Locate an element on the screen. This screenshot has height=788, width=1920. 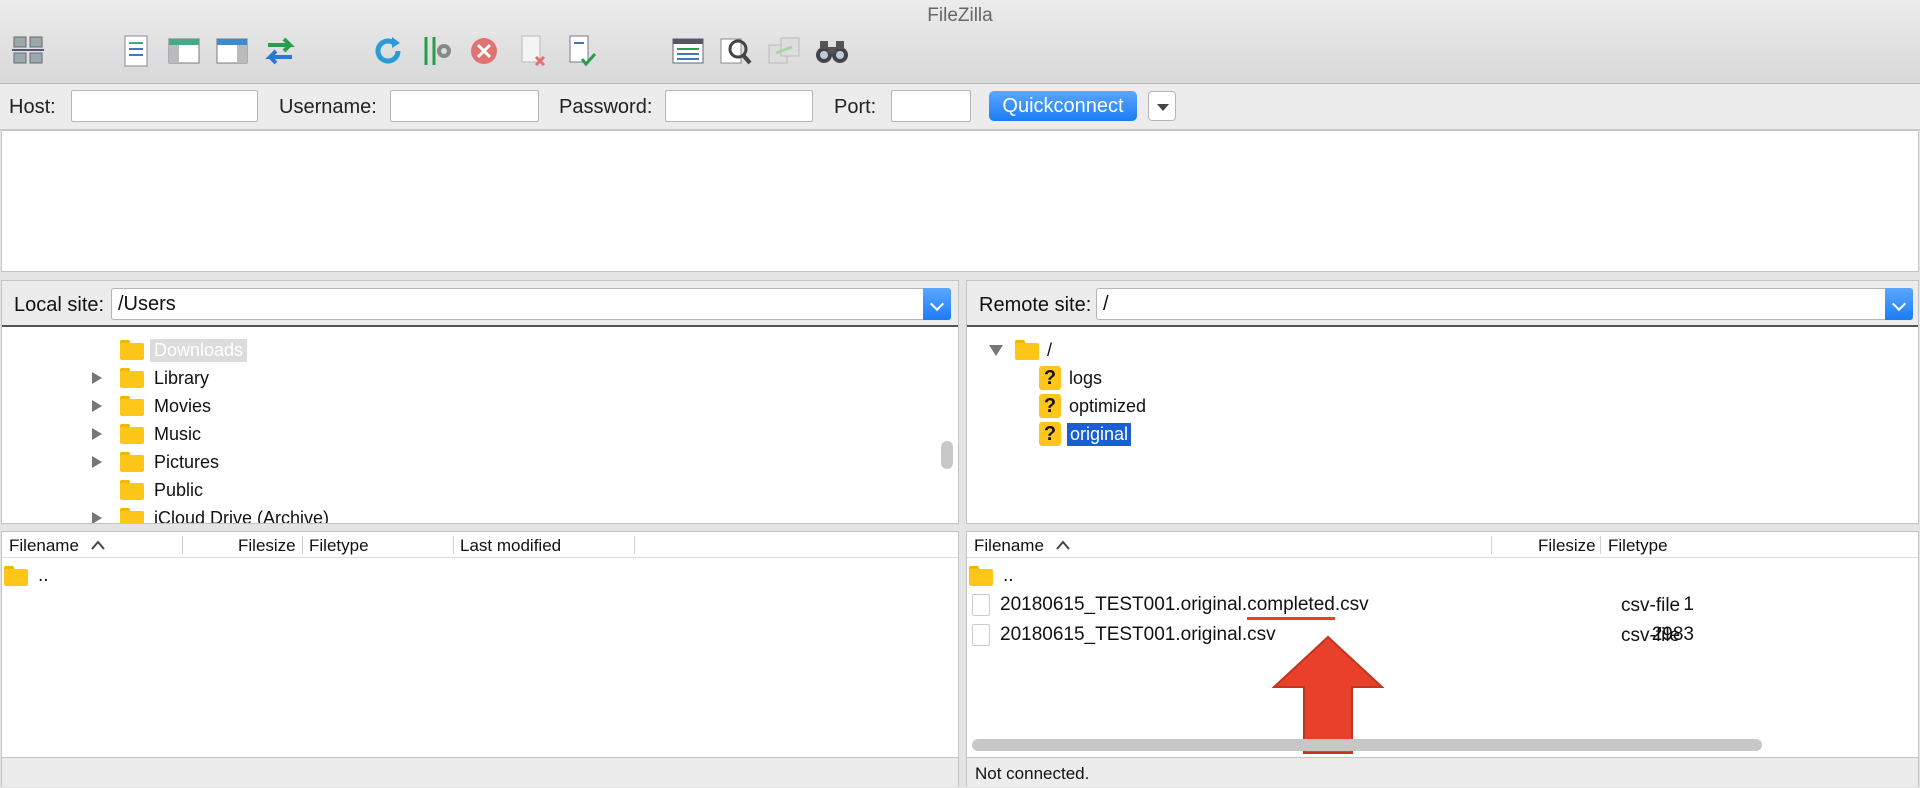
column-last-modified: Last modified is located at coordinates (510, 546).